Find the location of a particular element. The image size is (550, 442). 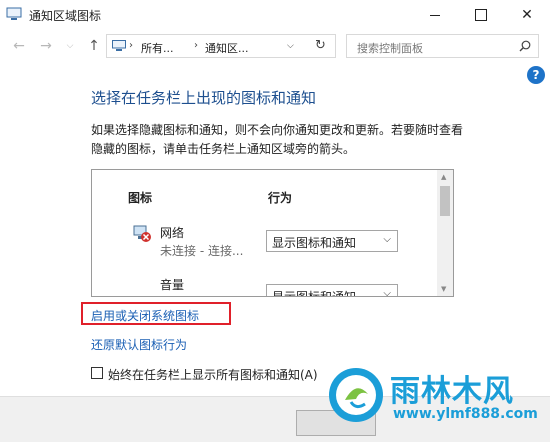

help-icon: ? is located at coordinates (536, 75).